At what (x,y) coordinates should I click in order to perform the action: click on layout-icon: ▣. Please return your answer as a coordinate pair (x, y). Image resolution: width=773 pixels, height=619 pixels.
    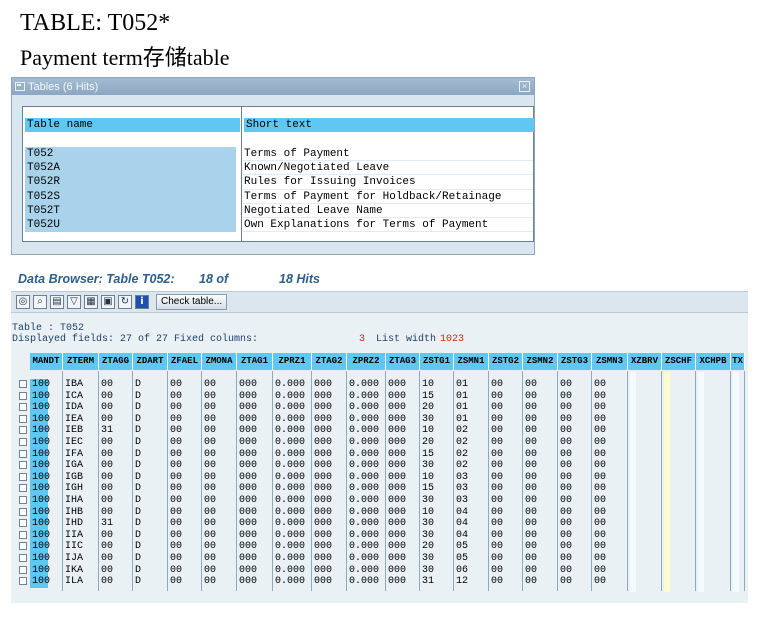
    Looking at the image, I should click on (108, 302).